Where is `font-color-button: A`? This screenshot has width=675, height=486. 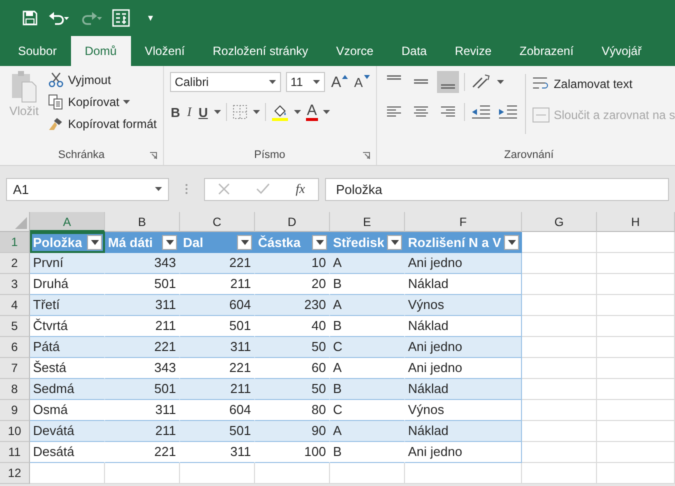 font-color-button: A is located at coordinates (312, 112).